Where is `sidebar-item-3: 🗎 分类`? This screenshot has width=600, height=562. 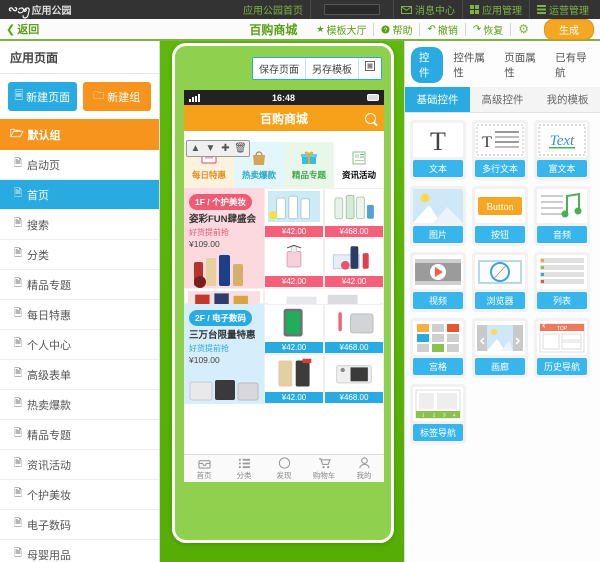
sidebar-item-3: 🗎 分类 is located at coordinates (79, 255).